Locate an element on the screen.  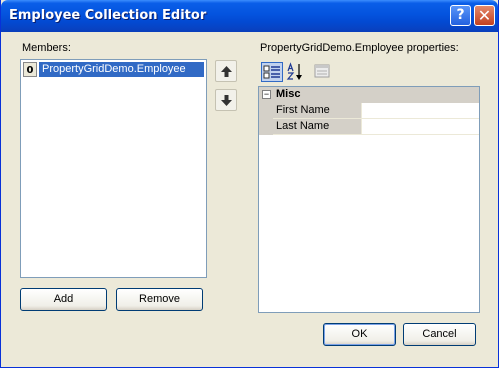
categorized-icon is located at coordinates (271, 72).